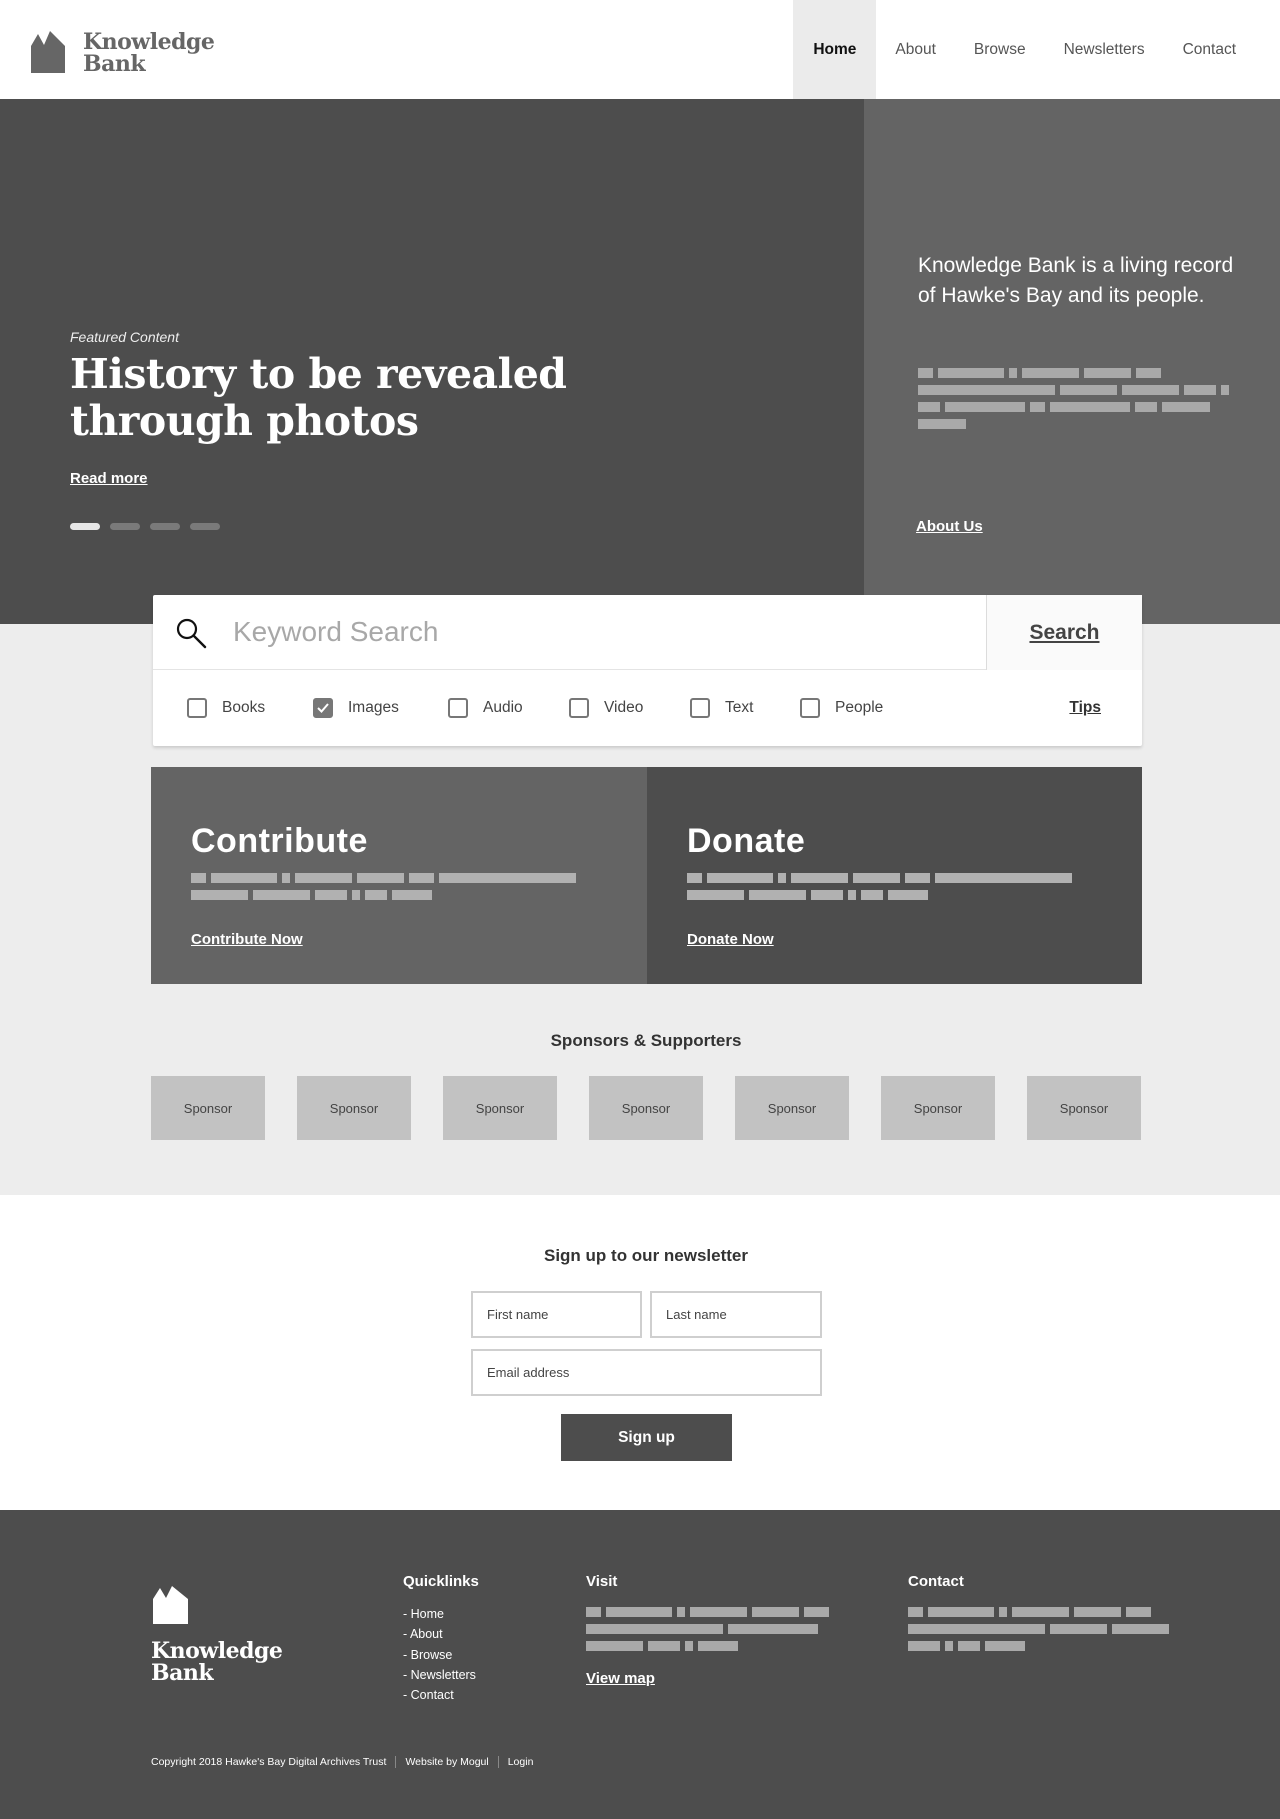 The height and width of the screenshot is (1819, 1280). I want to click on visit-title: Visit, so click(602, 1581).